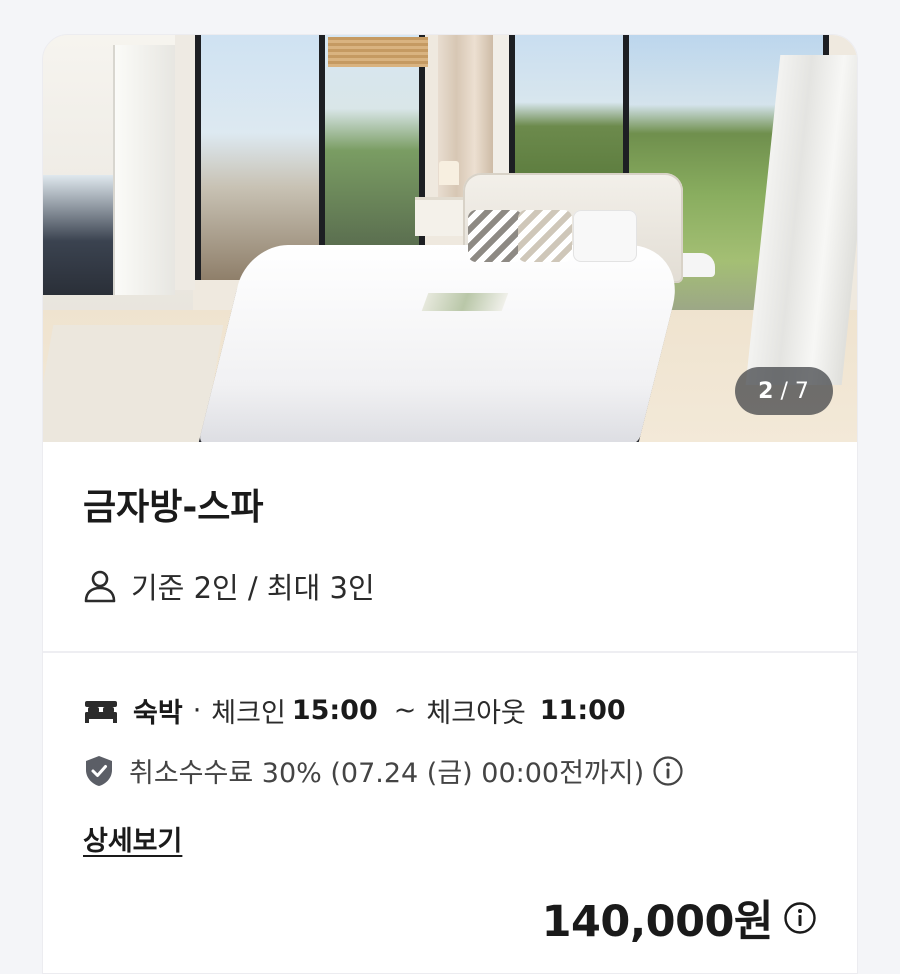 Image resolution: width=900 pixels, height=974 pixels. Describe the element at coordinates (766, 391) in the screenshot. I see `photo-counter-current: 2` at that location.